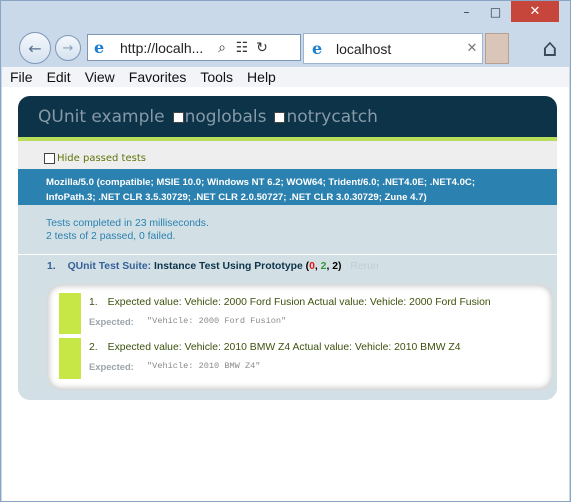 Image resolution: width=571 pixels, height=502 pixels. What do you see at coordinates (495, 11) in the screenshot?
I see `maximize-button: □` at bounding box center [495, 11].